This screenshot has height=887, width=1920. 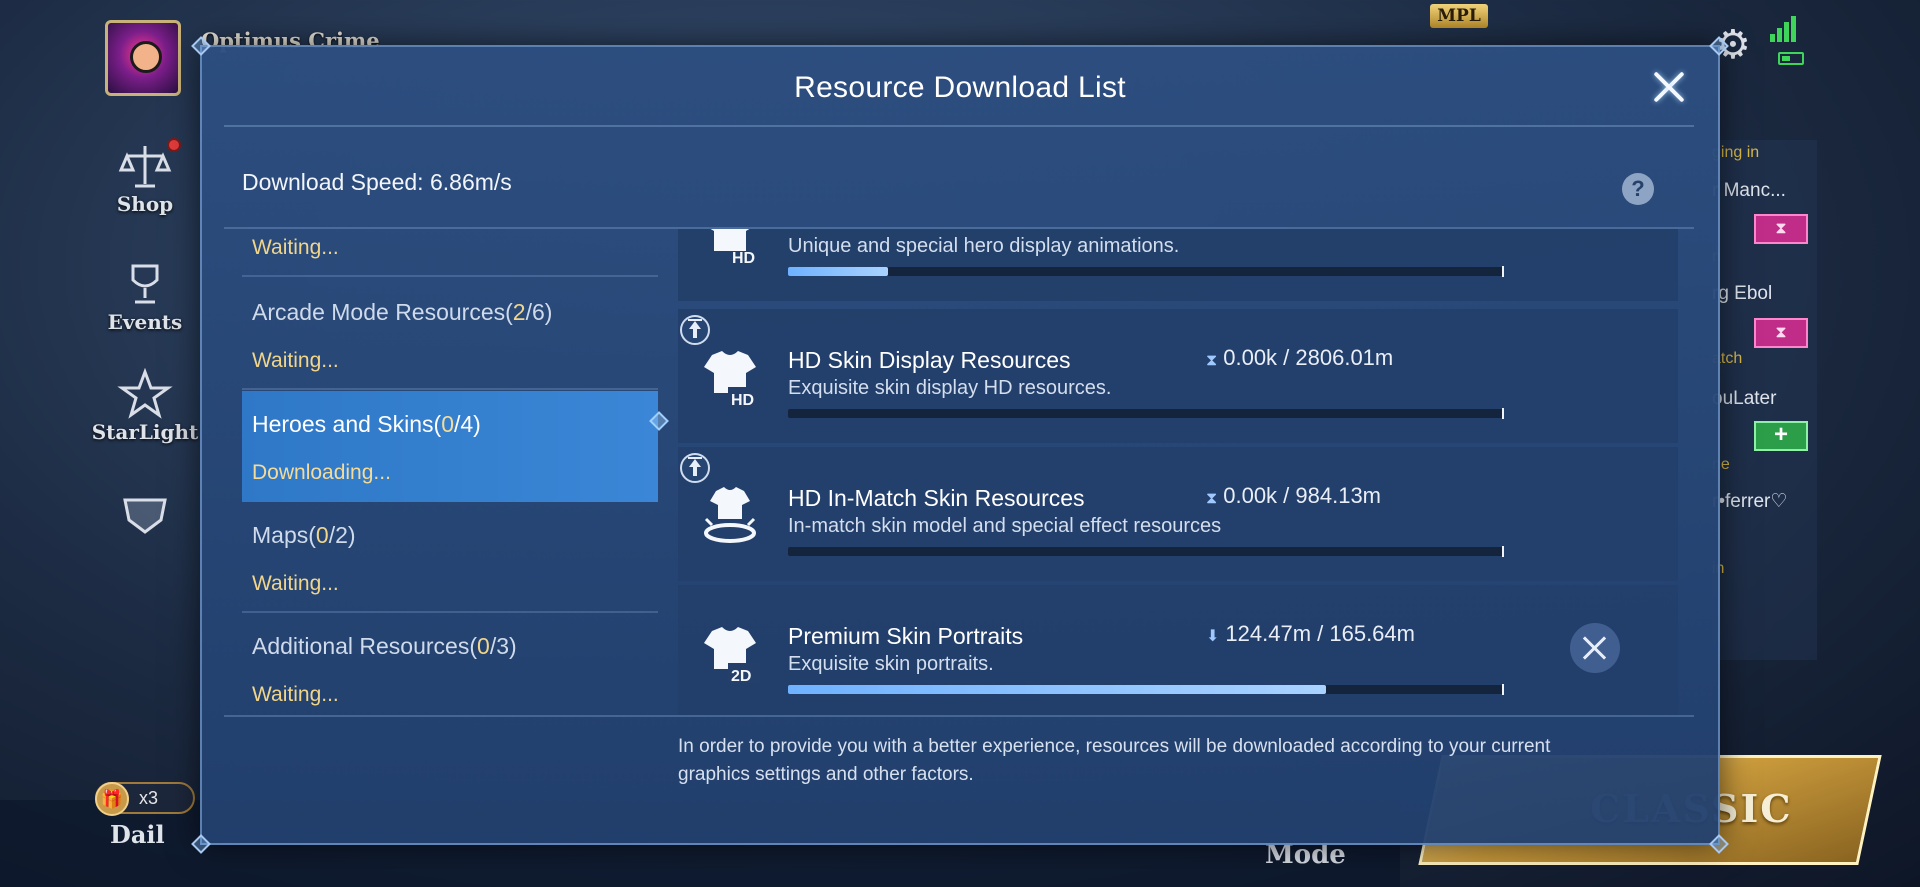 I want to click on close-button, so click(x=1669, y=87).